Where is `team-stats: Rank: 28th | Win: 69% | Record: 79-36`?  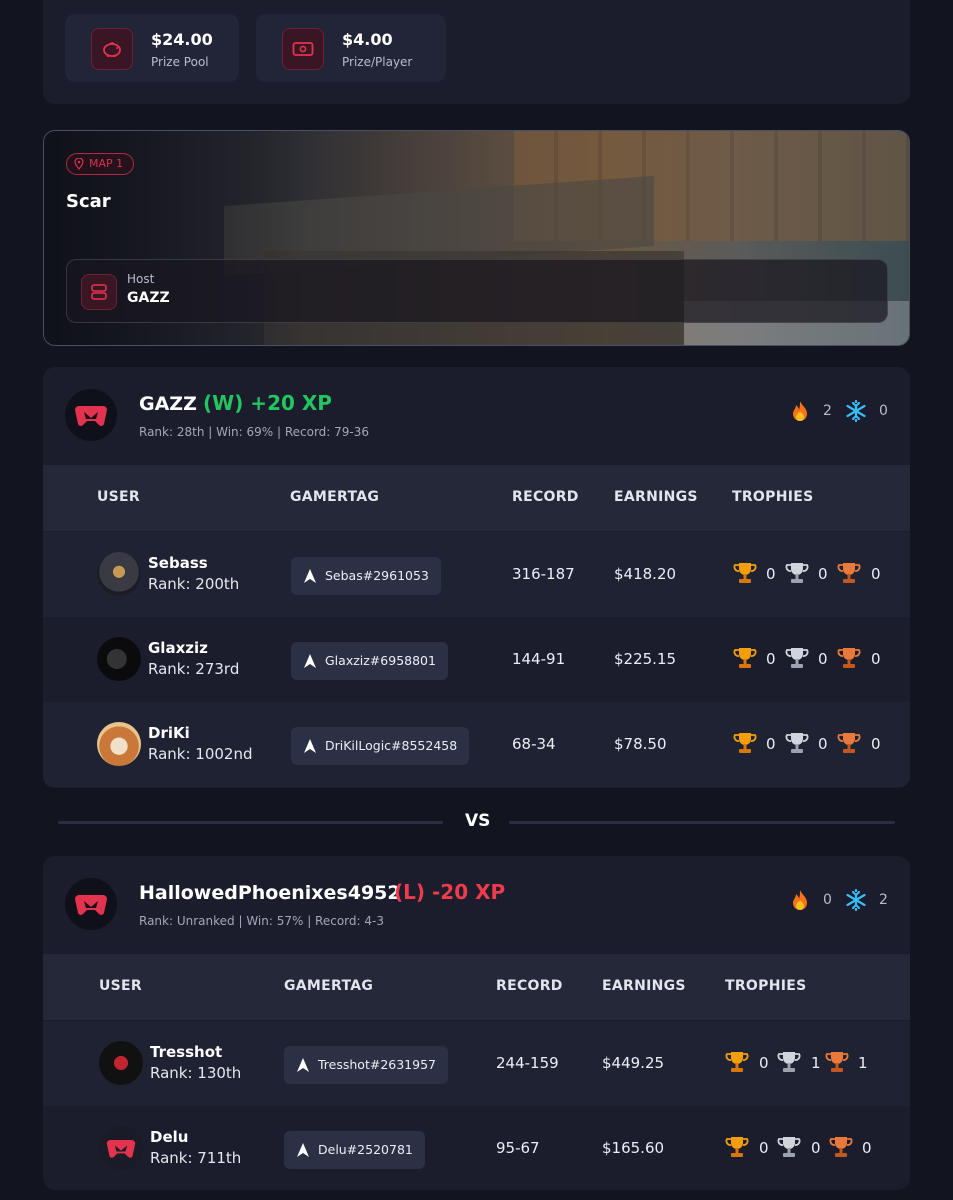
team-stats: Rank: 28th | Win: 69% | Record: 79-36 is located at coordinates (254, 432).